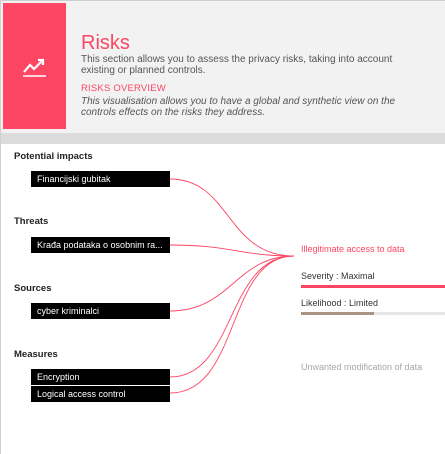  Describe the element at coordinates (100, 311) in the screenshot. I see `source-item: cyber kriminalci` at that location.